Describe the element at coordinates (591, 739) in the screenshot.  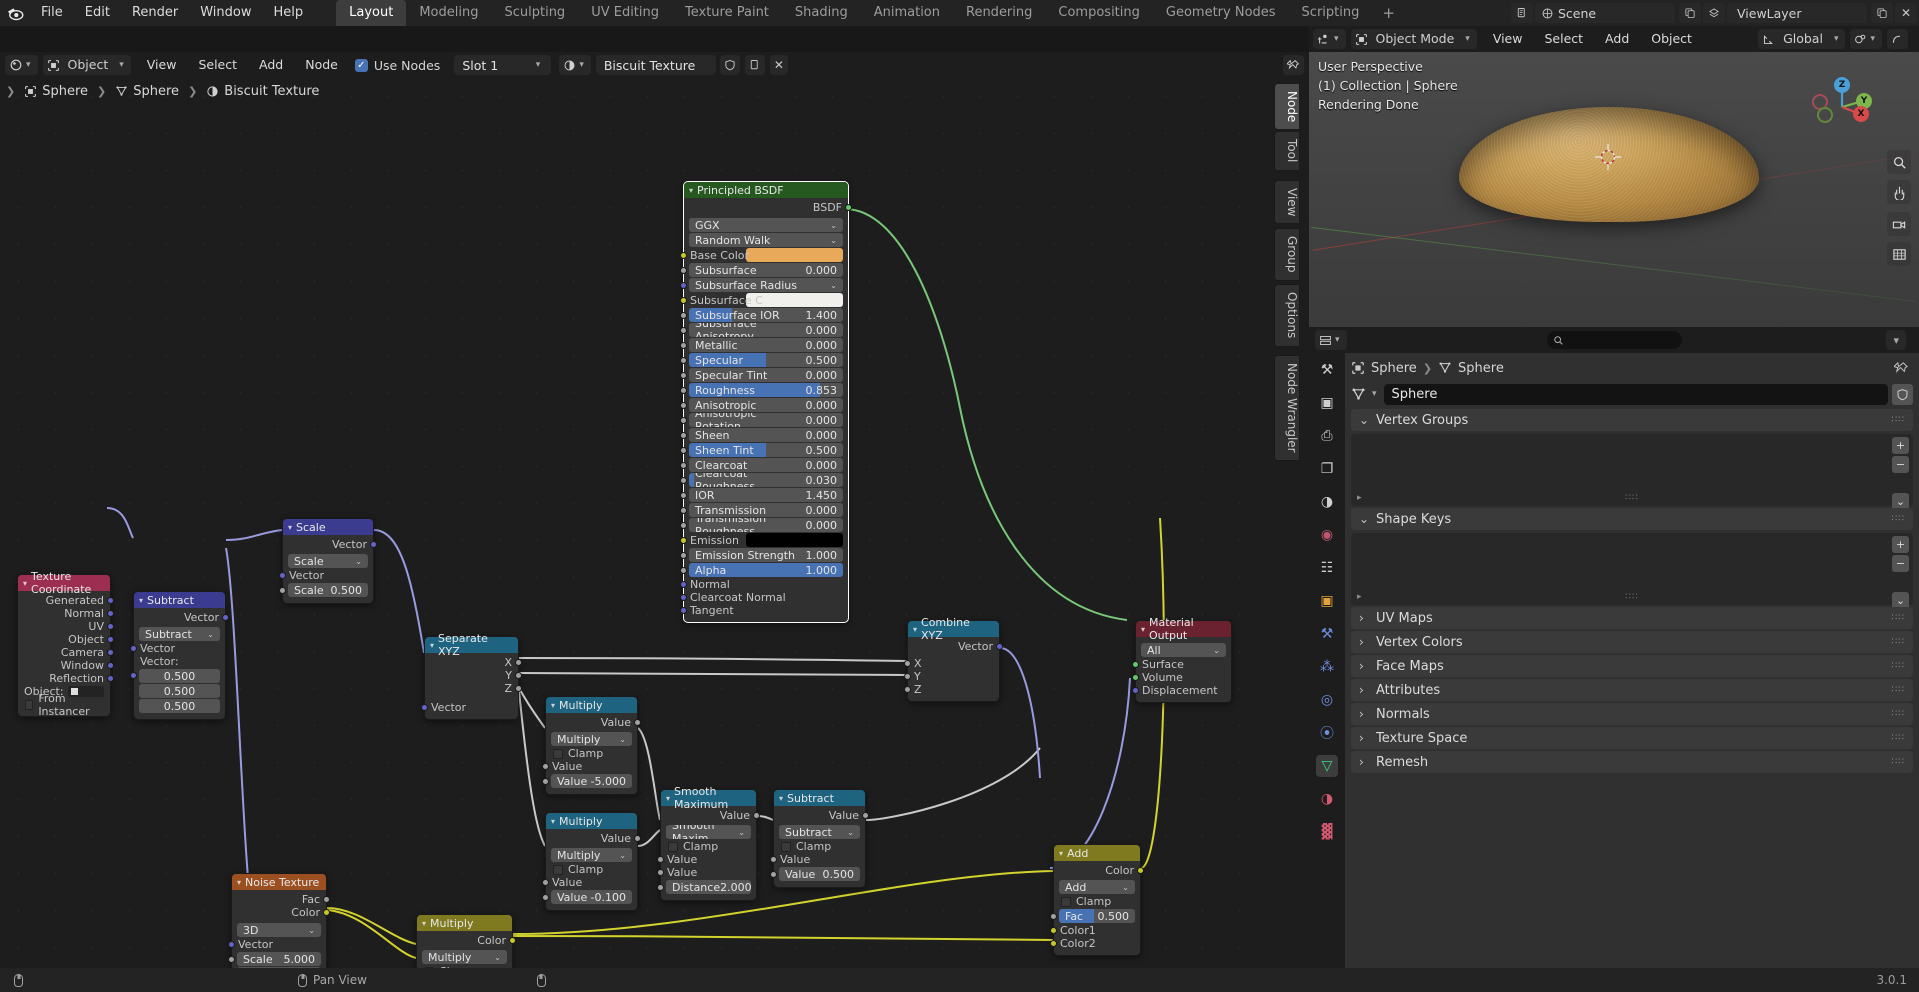
I see `node-dropdown: Multiply ⌄` at that location.